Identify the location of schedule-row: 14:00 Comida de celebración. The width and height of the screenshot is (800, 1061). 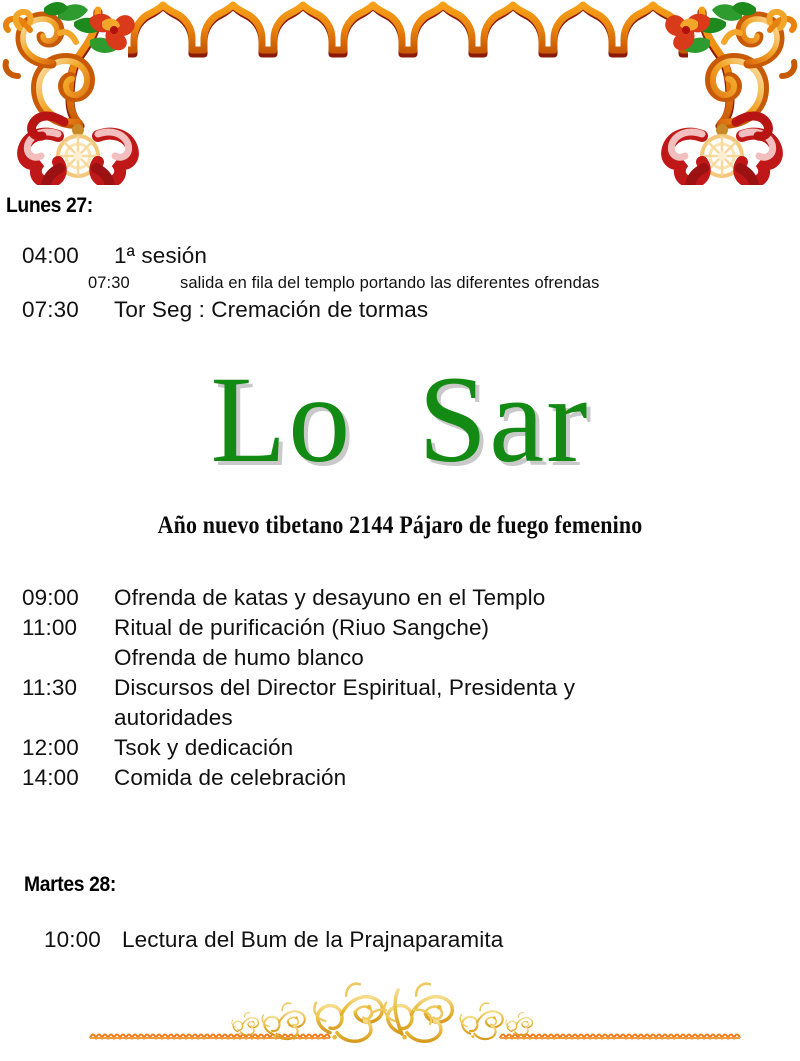
(402, 778).